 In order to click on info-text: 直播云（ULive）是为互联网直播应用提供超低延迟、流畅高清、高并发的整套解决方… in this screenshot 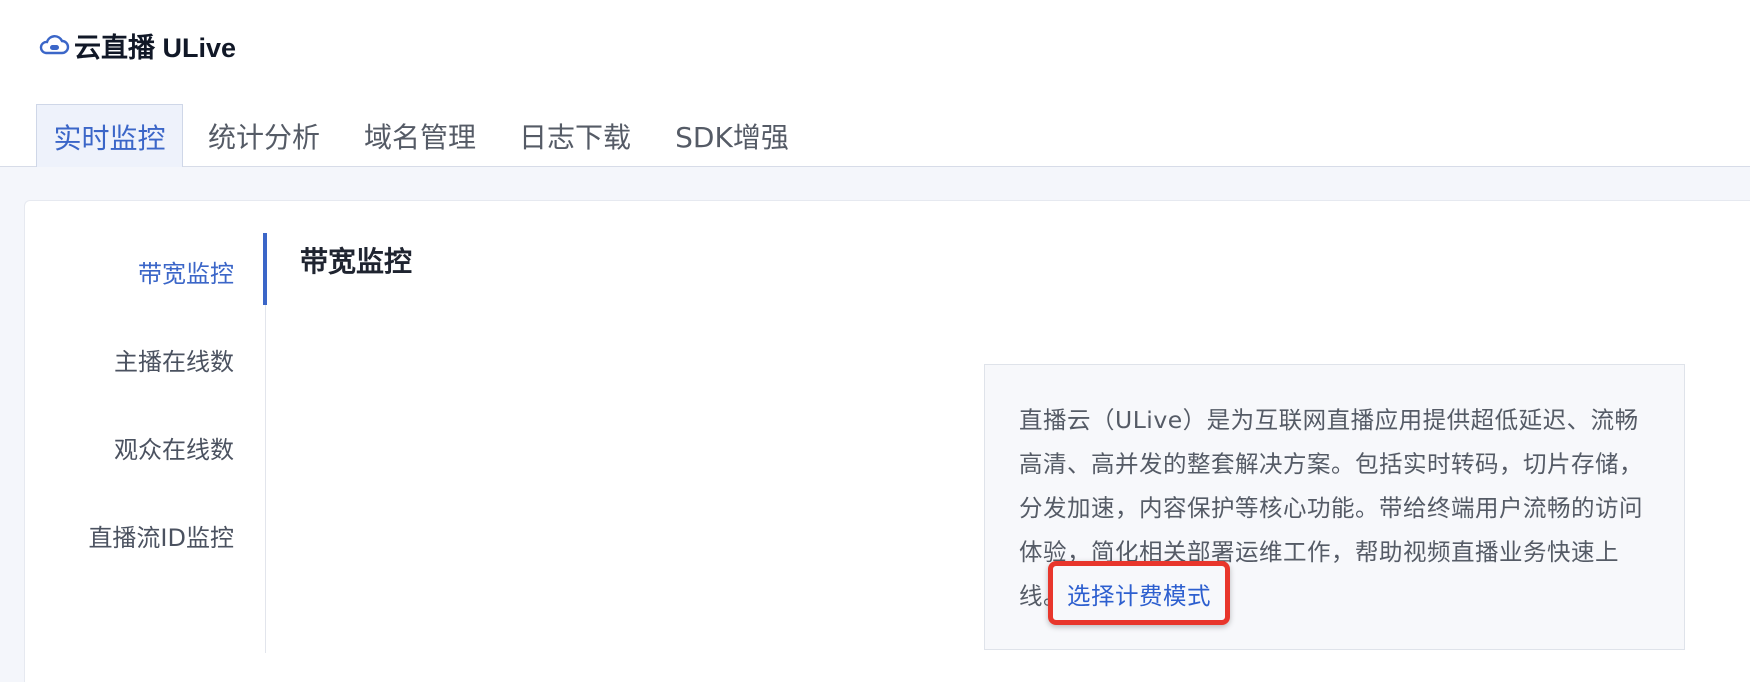, I will do `click(1334, 508)`.